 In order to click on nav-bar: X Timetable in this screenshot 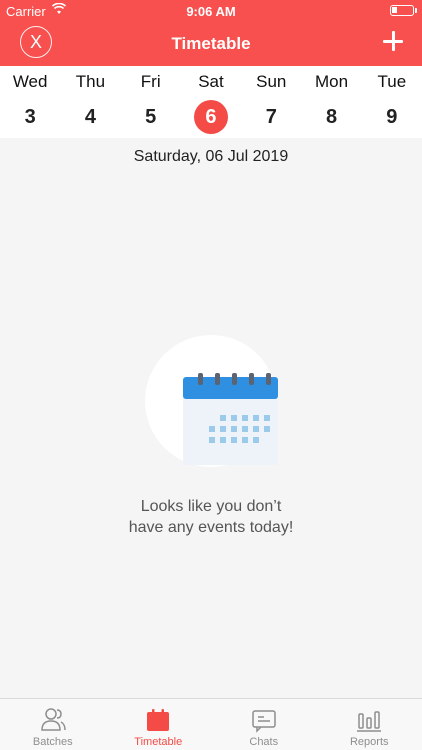, I will do `click(211, 44)`.